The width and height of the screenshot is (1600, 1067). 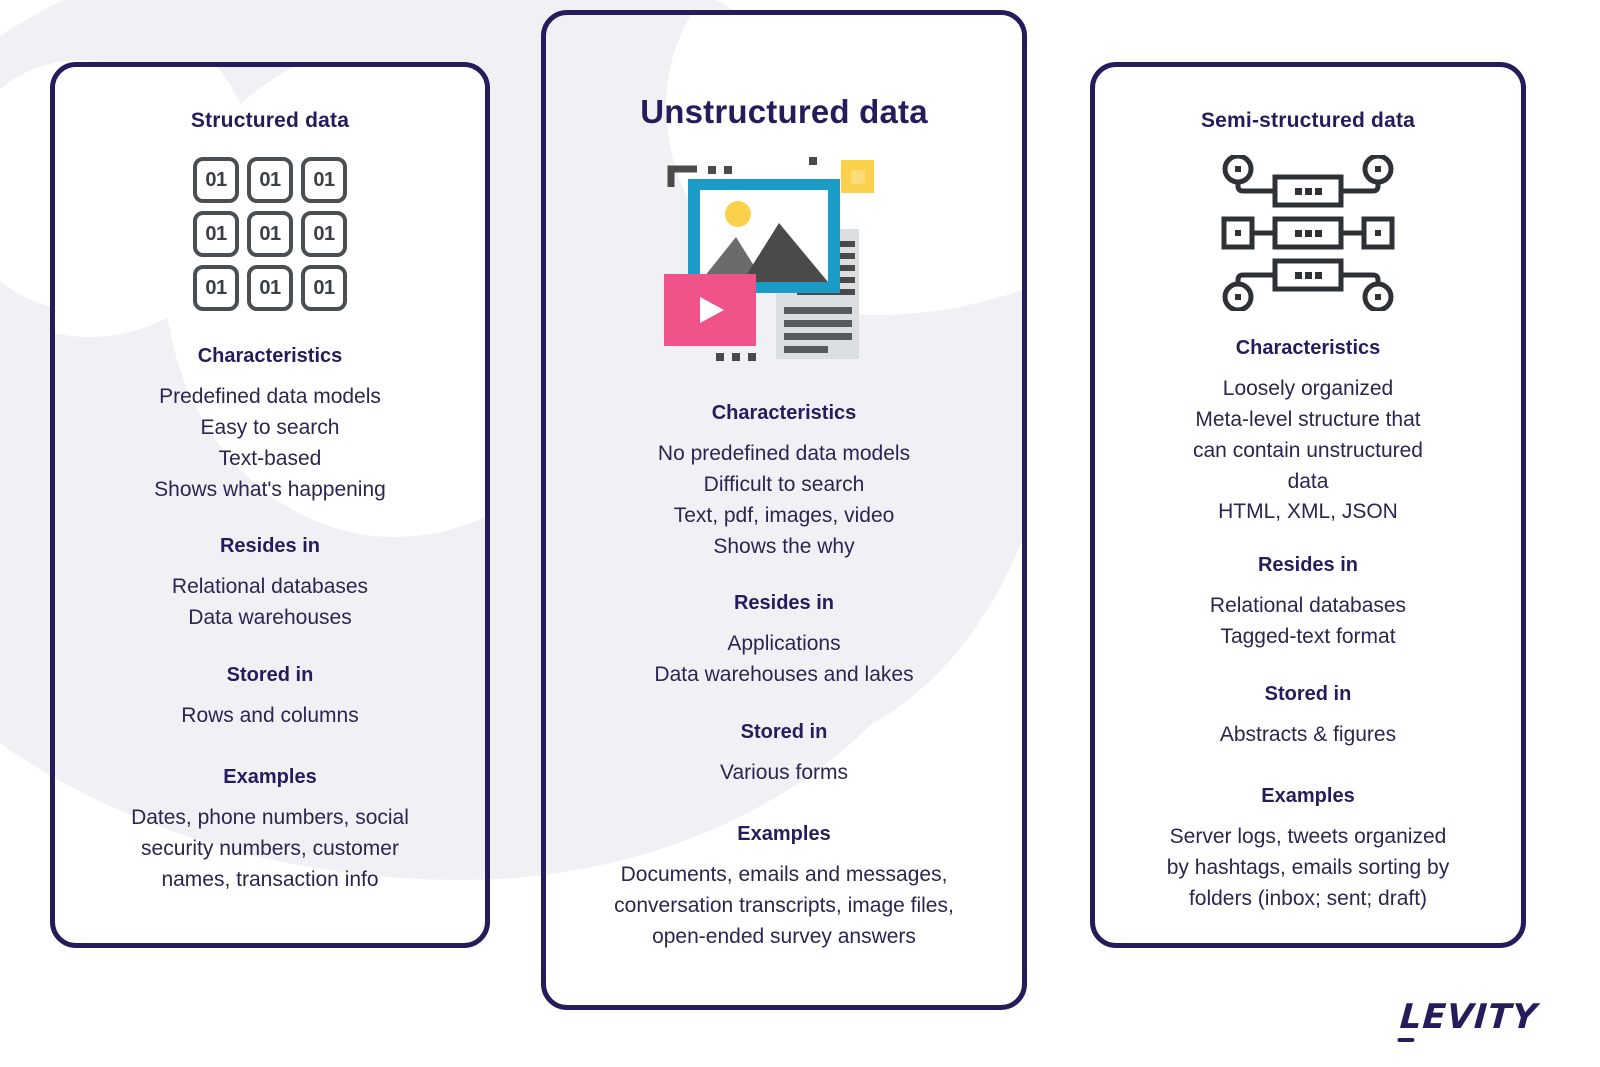 I want to click on section-body: Rows and columns, so click(x=270, y=716).